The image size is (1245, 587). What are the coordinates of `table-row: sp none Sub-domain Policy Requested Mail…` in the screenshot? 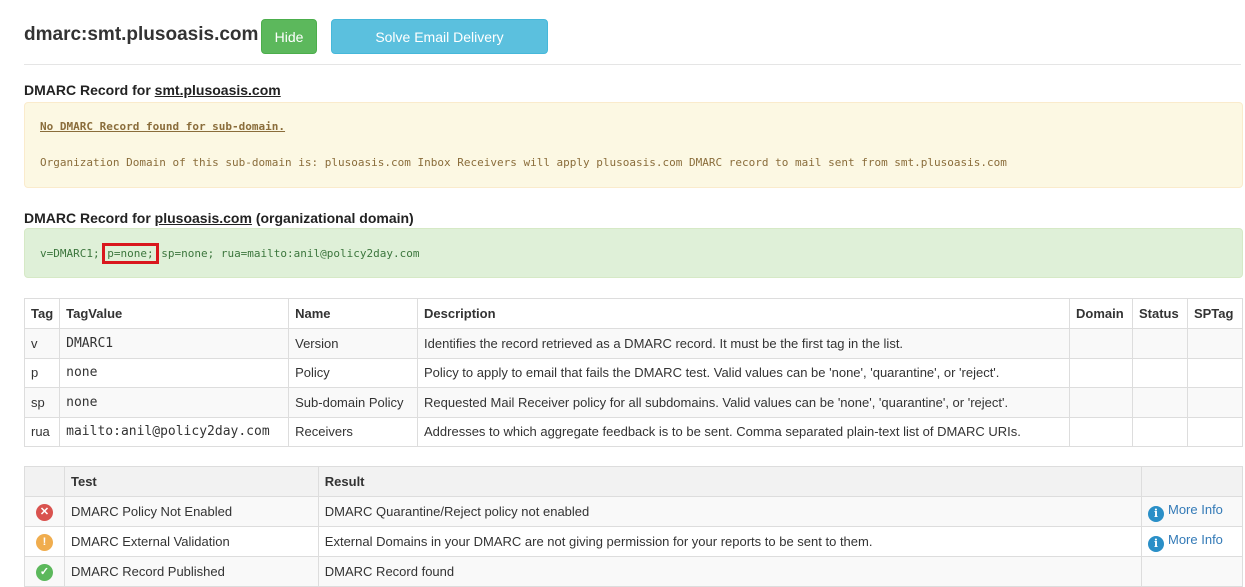 It's located at (633, 402).